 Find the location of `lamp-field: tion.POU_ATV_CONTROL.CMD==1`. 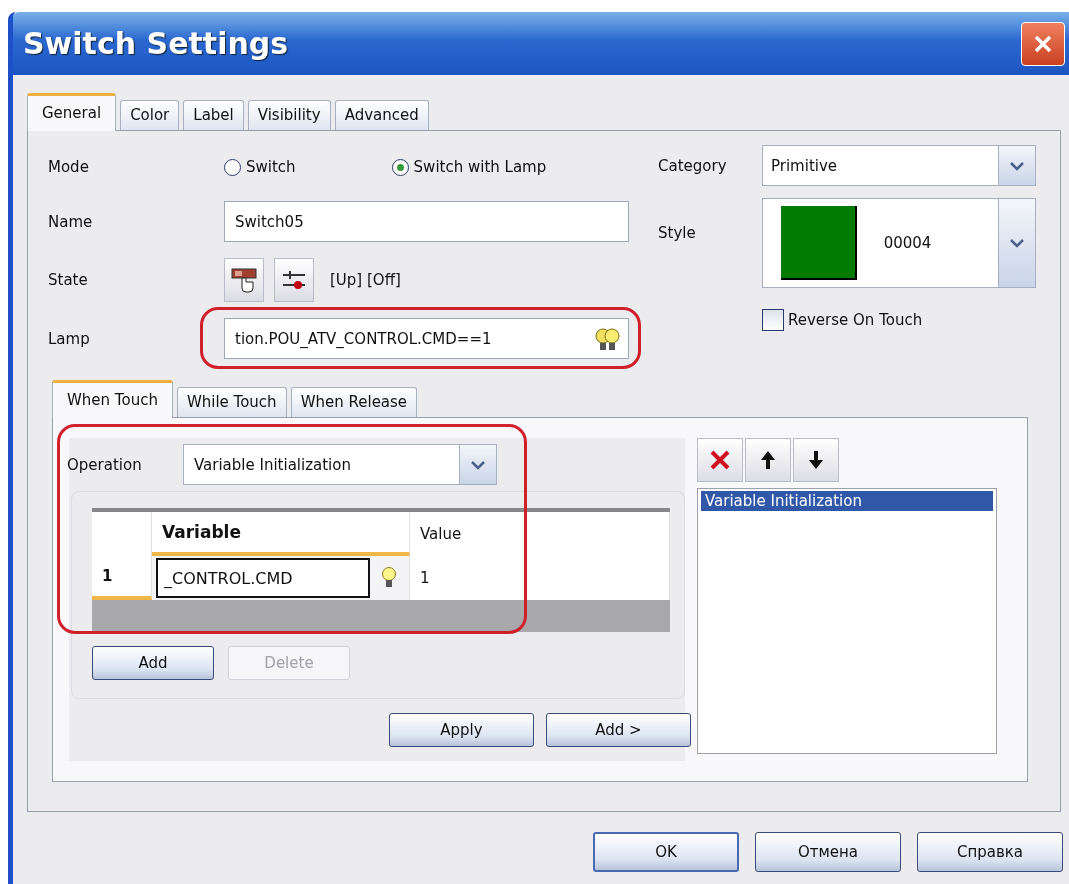

lamp-field: tion.POU_ATV_CONTROL.CMD==1 is located at coordinates (426, 338).